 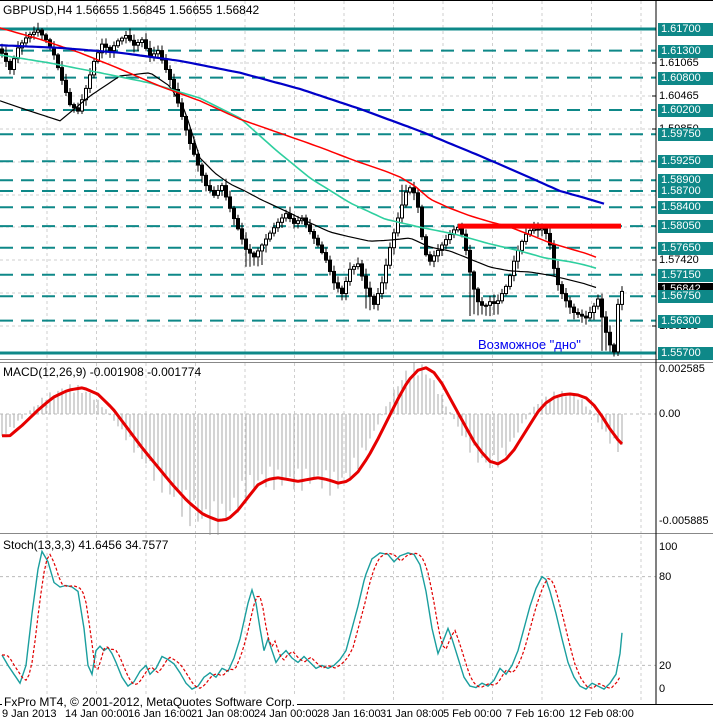 What do you see at coordinates (685, 248) in the screenshot?
I see `price-level-badge: 1.57650` at bounding box center [685, 248].